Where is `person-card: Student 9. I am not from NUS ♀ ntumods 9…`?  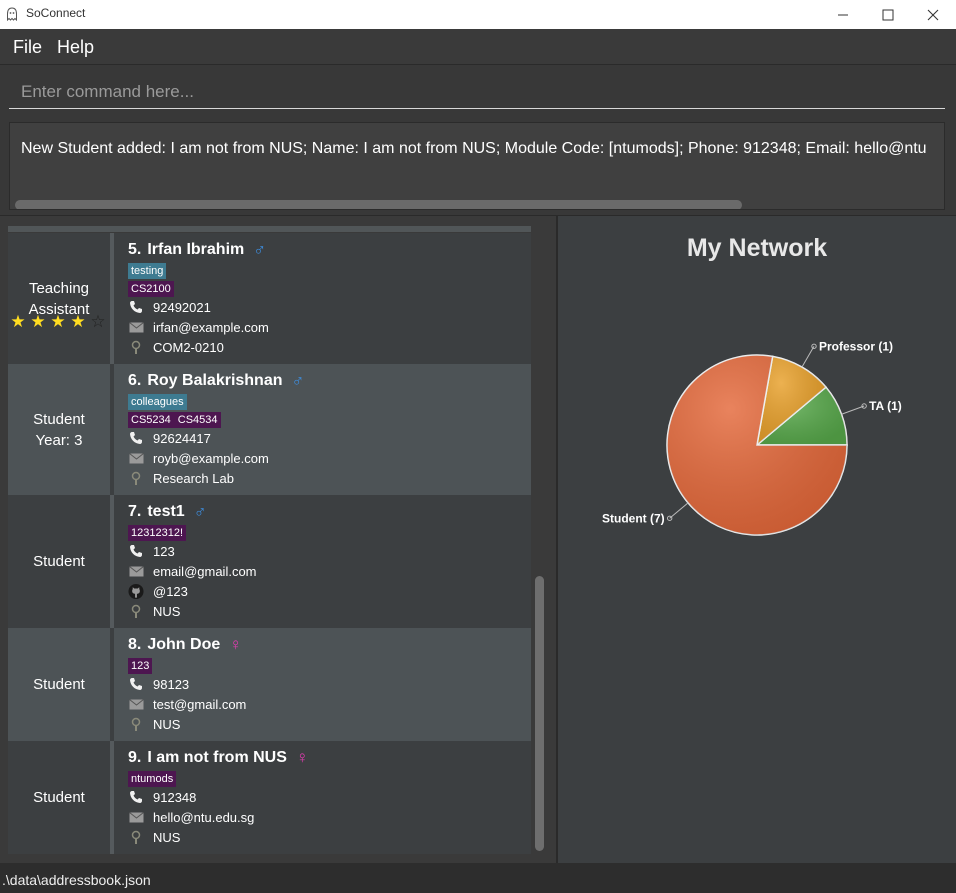
person-card: Student 9. I am not from NUS ♀ ntumods 9… is located at coordinates (269, 797).